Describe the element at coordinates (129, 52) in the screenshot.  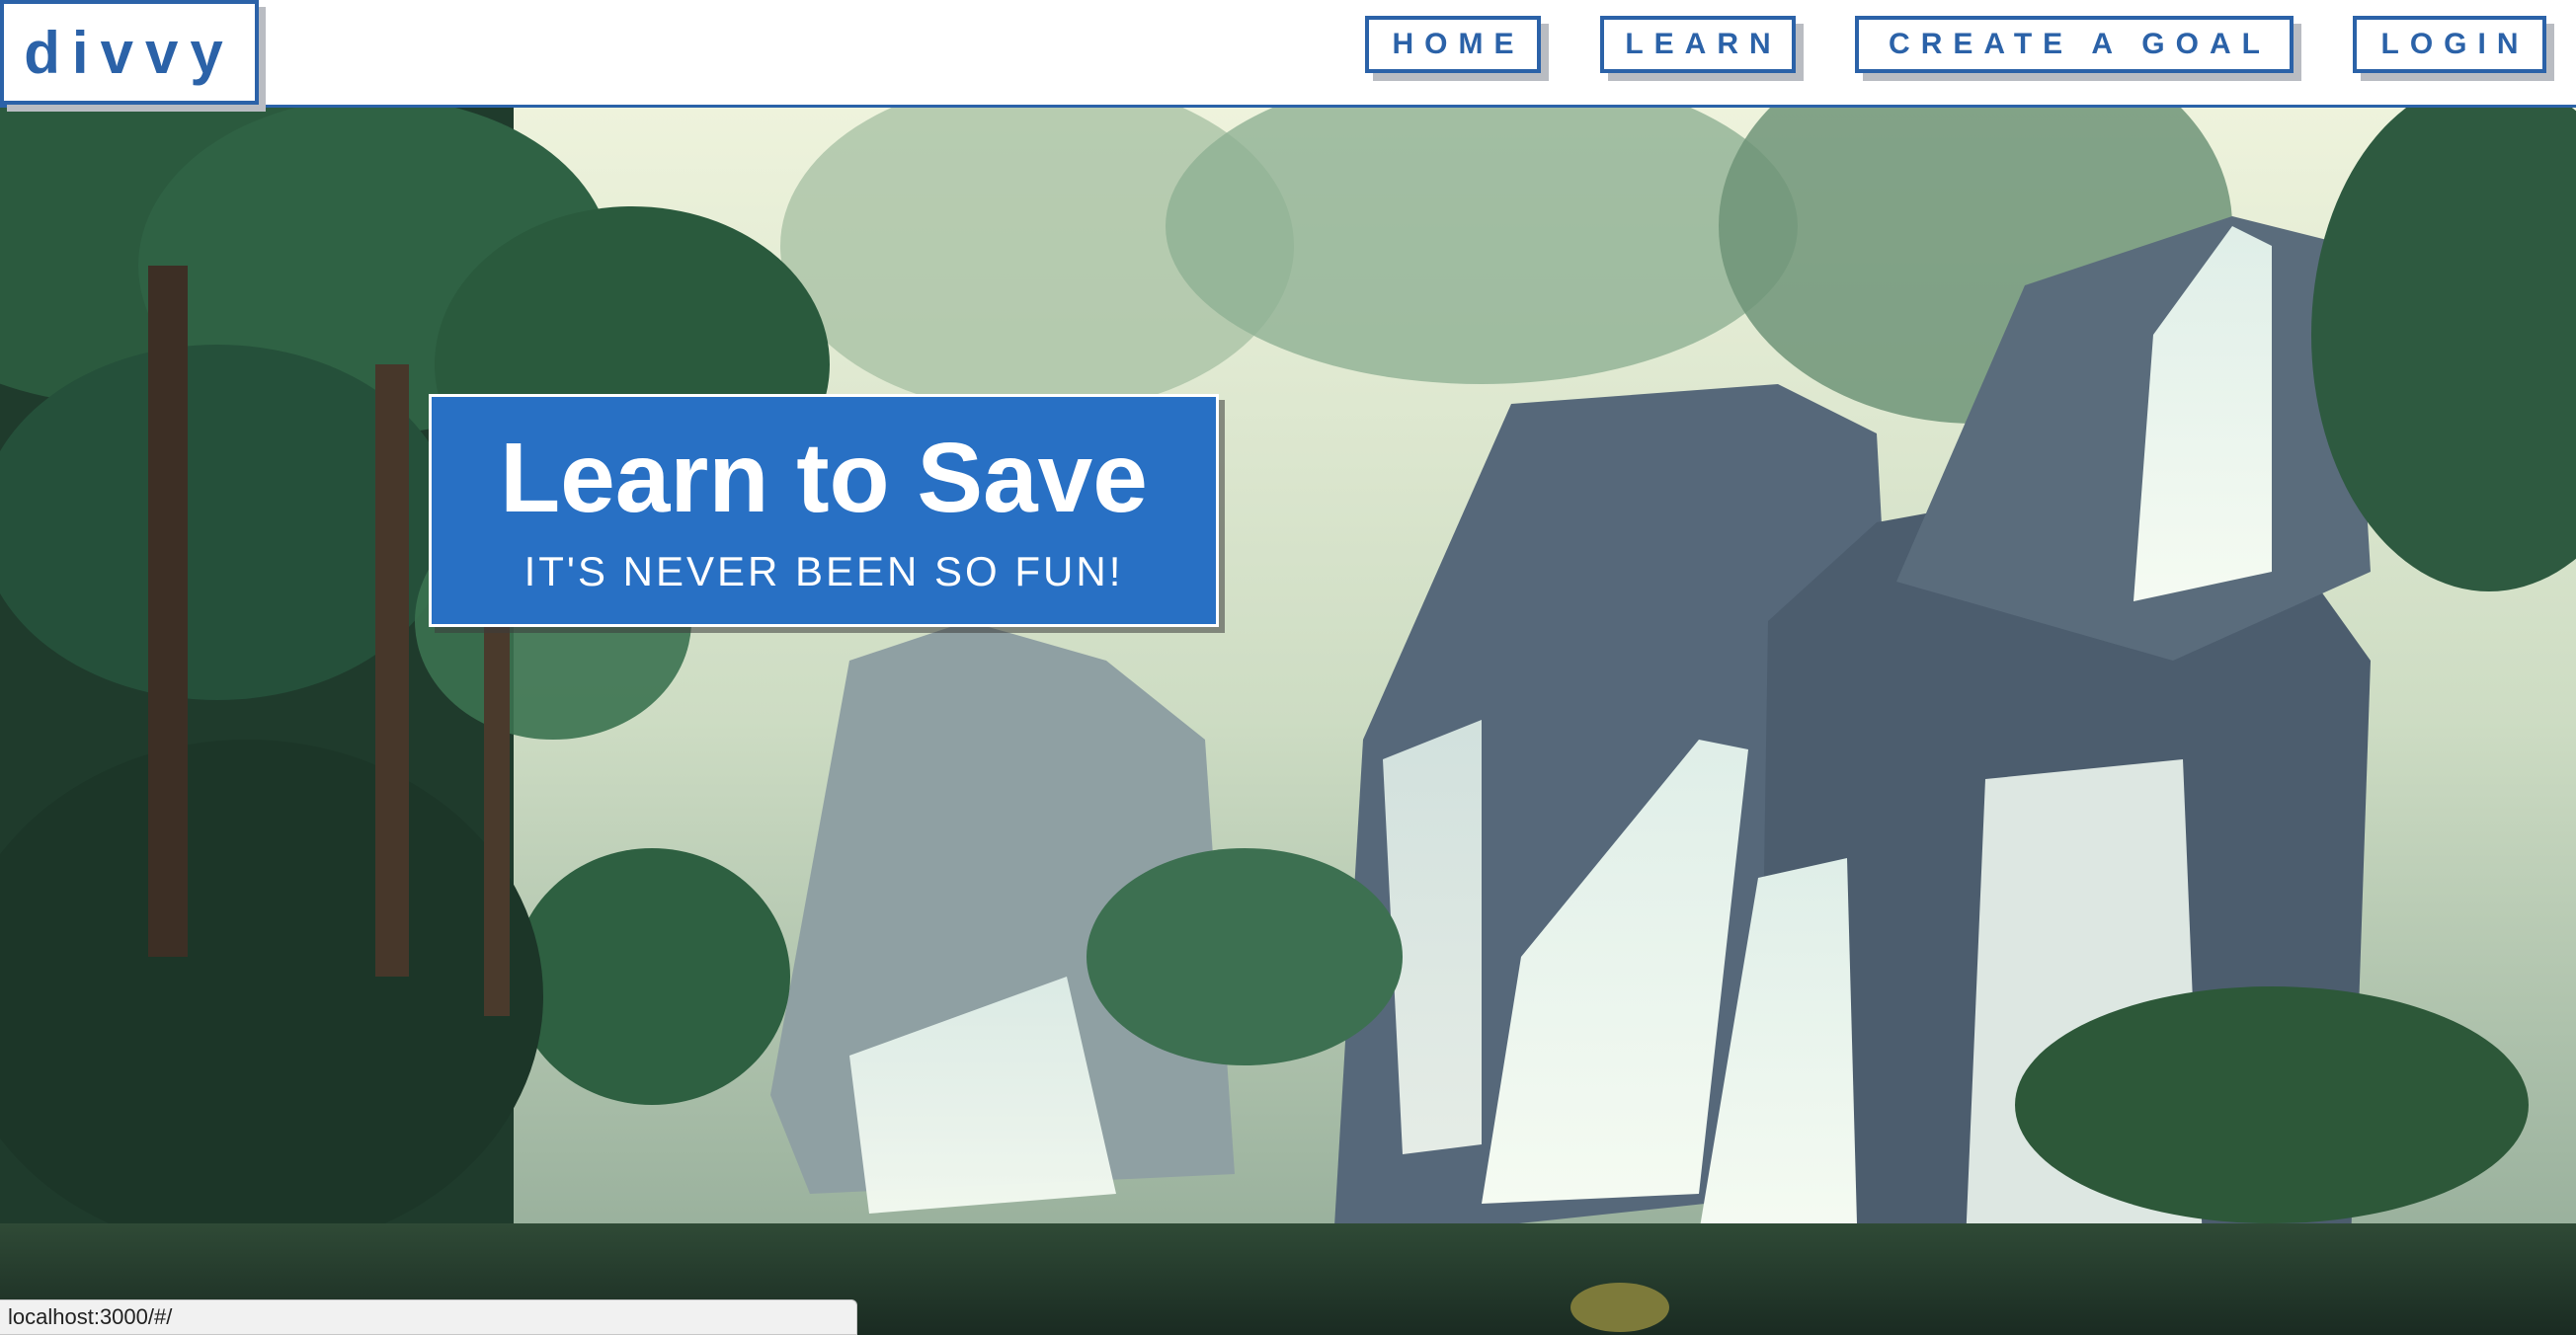
I see `divvy-logo: divvy` at that location.